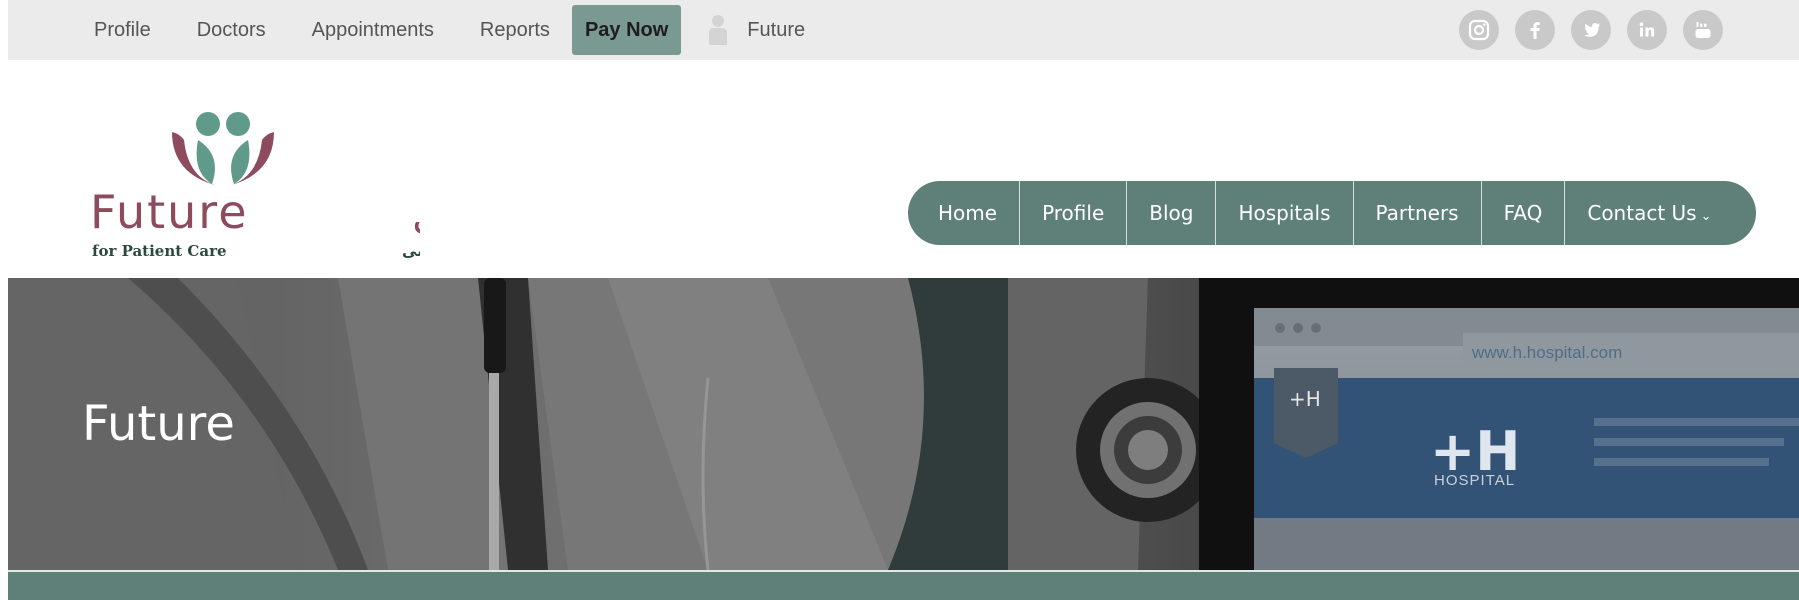 Image resolution: width=1799 pixels, height=600 pixels. I want to click on user-name-label: Future, so click(776, 30).